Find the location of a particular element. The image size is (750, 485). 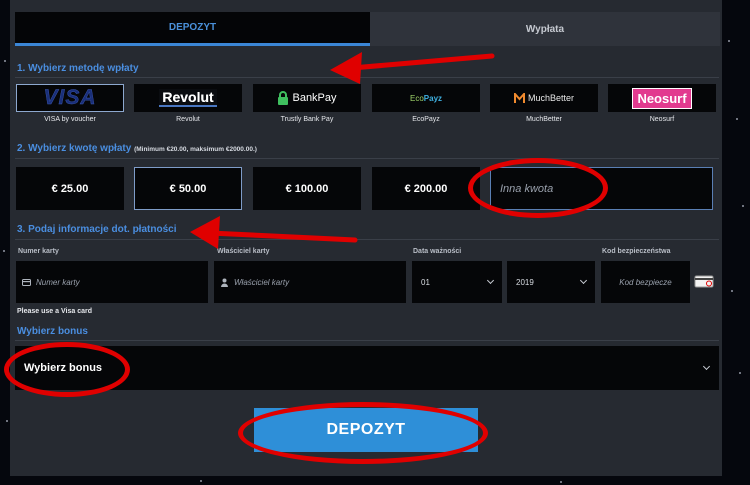

expiry-month-select: 01 is located at coordinates (457, 282).